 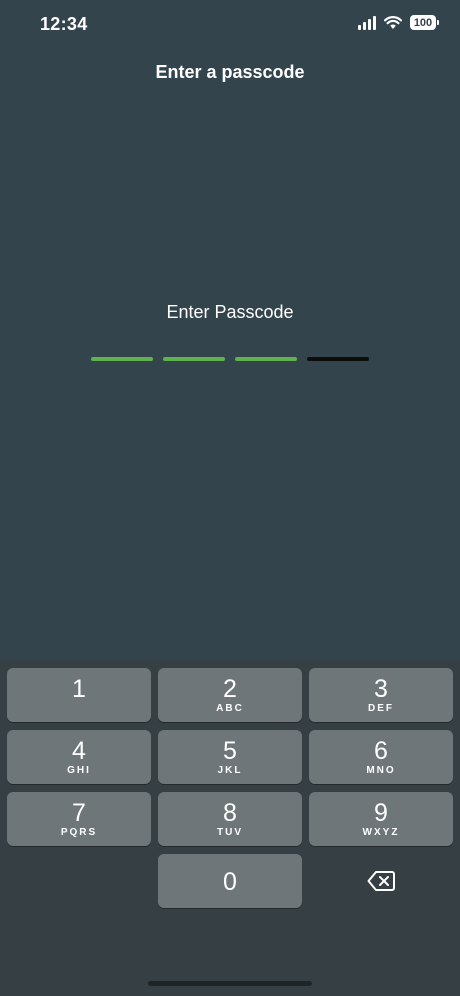 What do you see at coordinates (230, 312) in the screenshot?
I see `passcode-prompt: Enter Passcode` at bounding box center [230, 312].